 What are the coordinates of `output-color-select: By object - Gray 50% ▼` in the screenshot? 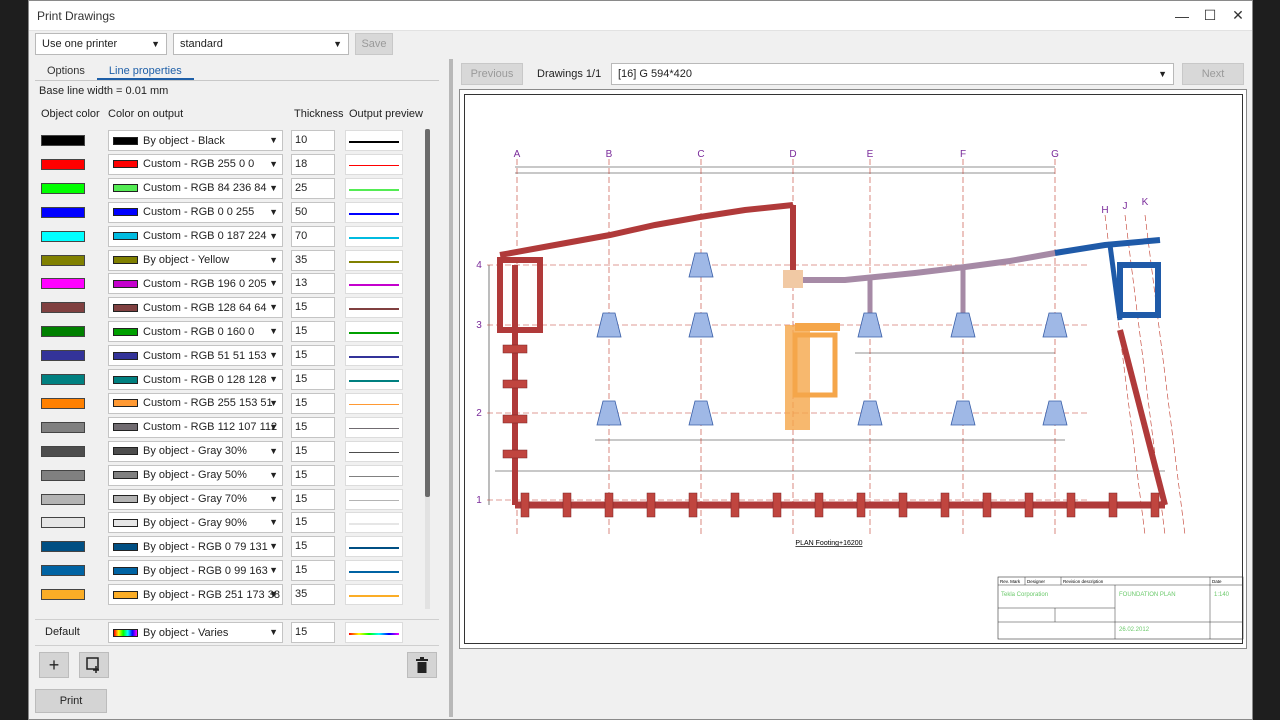 It's located at (195, 475).